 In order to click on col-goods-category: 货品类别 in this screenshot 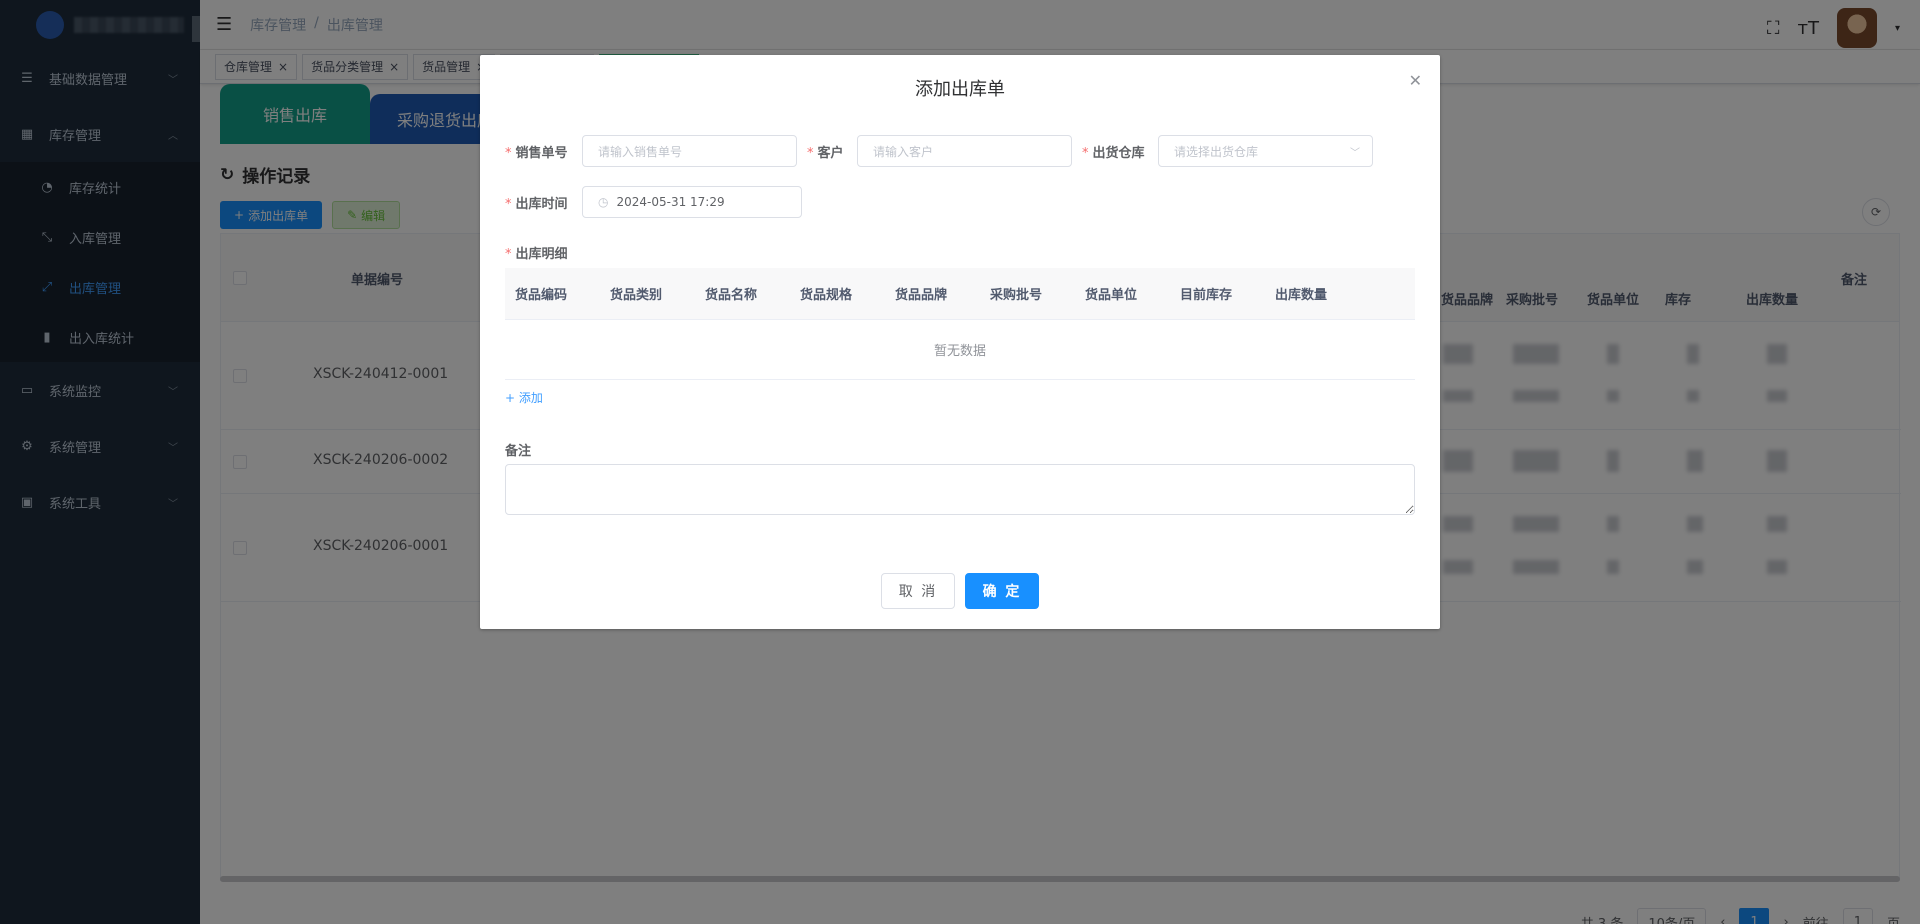, I will do `click(636, 295)`.